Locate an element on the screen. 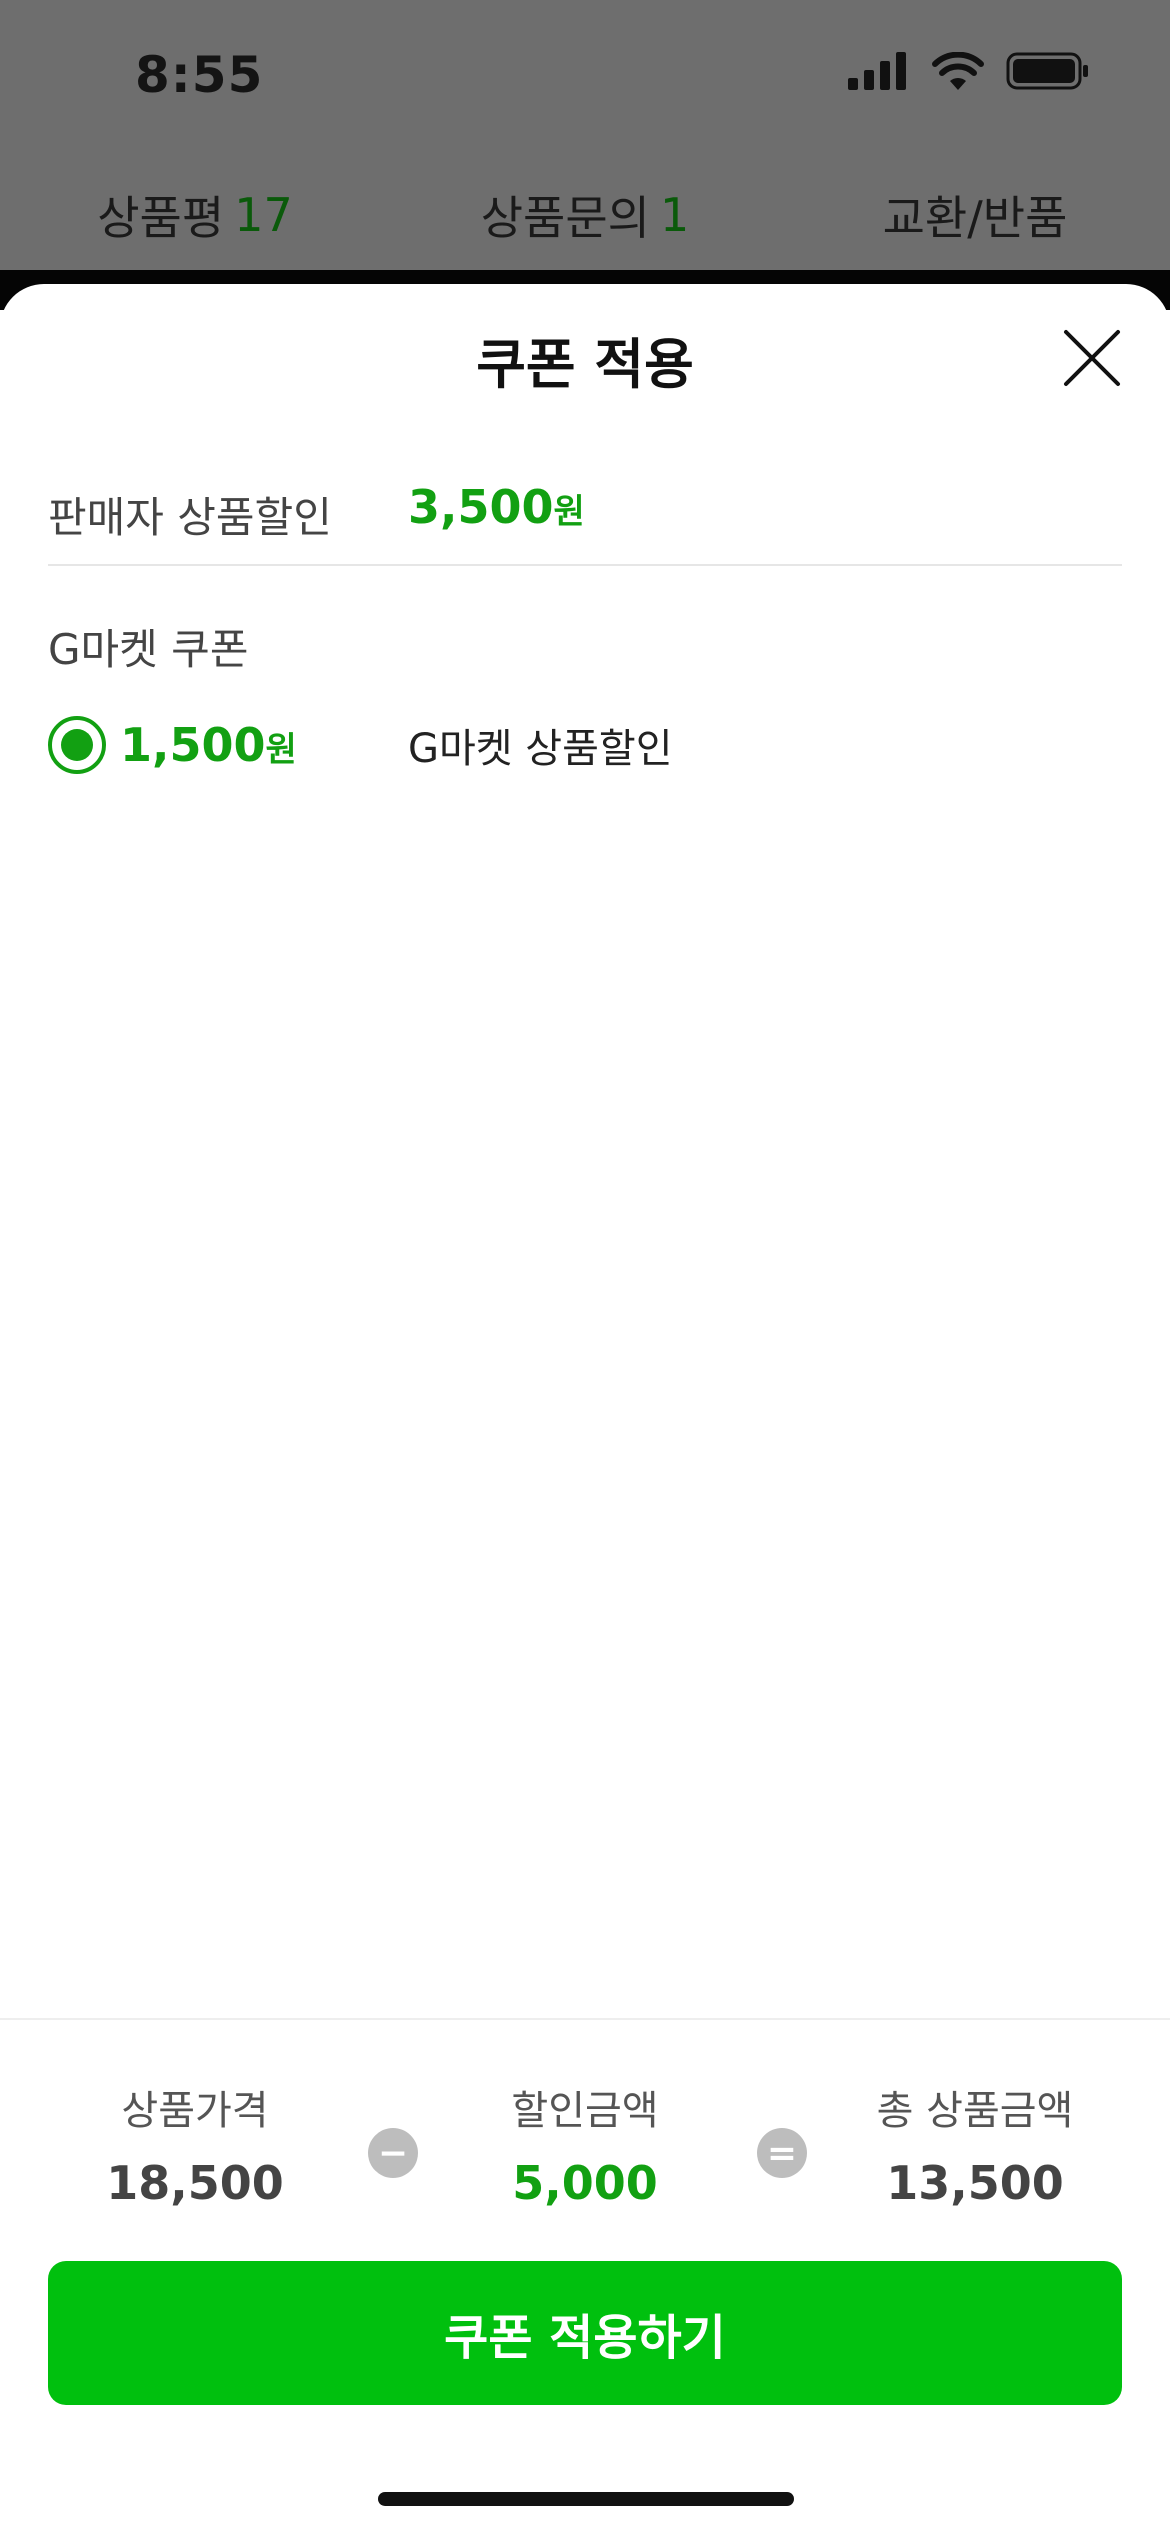 The width and height of the screenshot is (1170, 2532). total-label: 총 상품금액 is located at coordinates (975, 2111).